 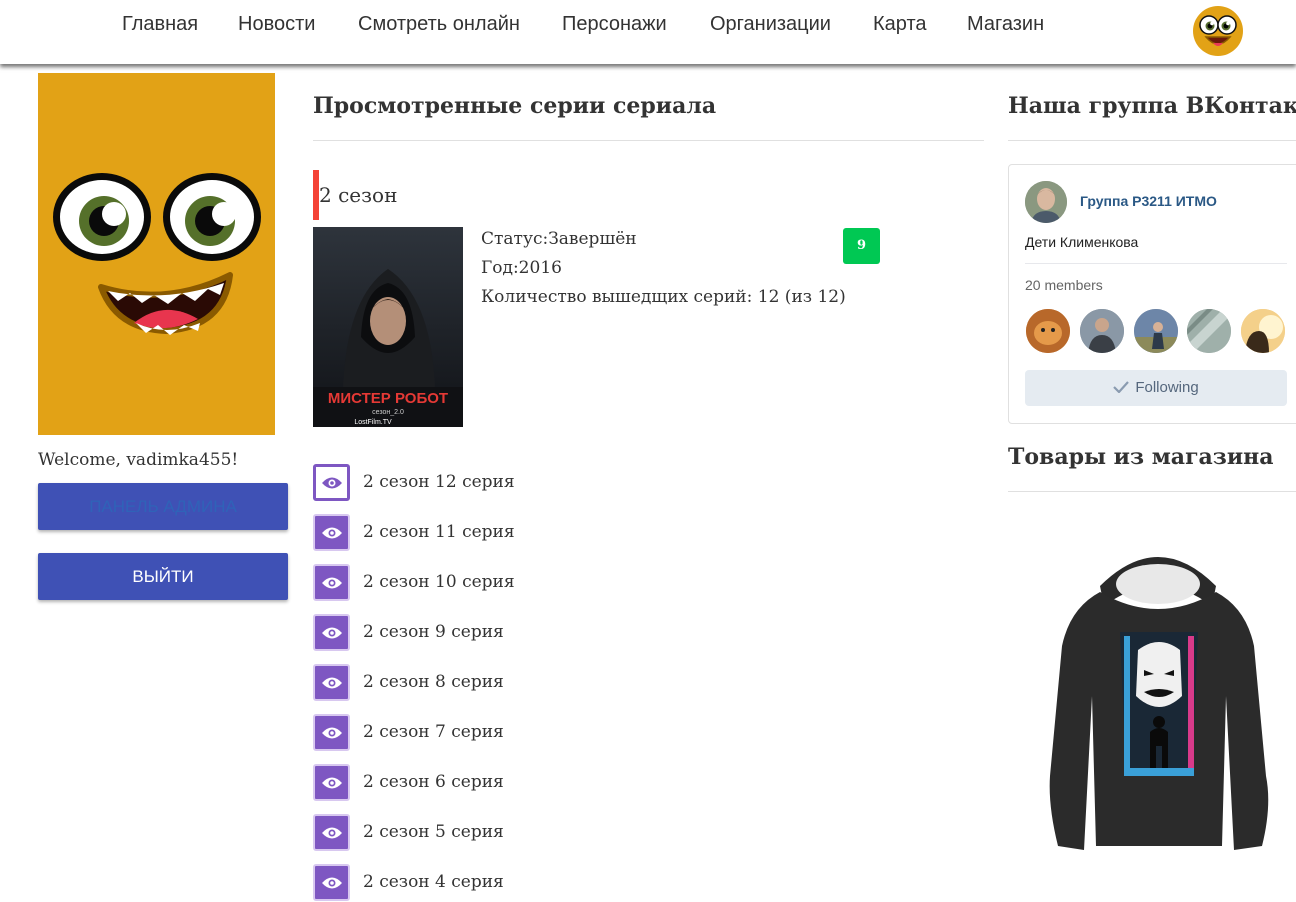 I want to click on user-avatar, so click(x=156, y=254).